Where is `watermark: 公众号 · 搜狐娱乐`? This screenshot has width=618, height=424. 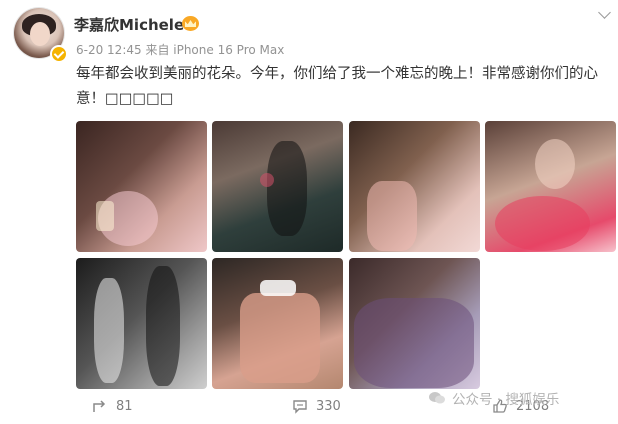
watermark: 公众号 · 搜狐娱乐 is located at coordinates (493, 398).